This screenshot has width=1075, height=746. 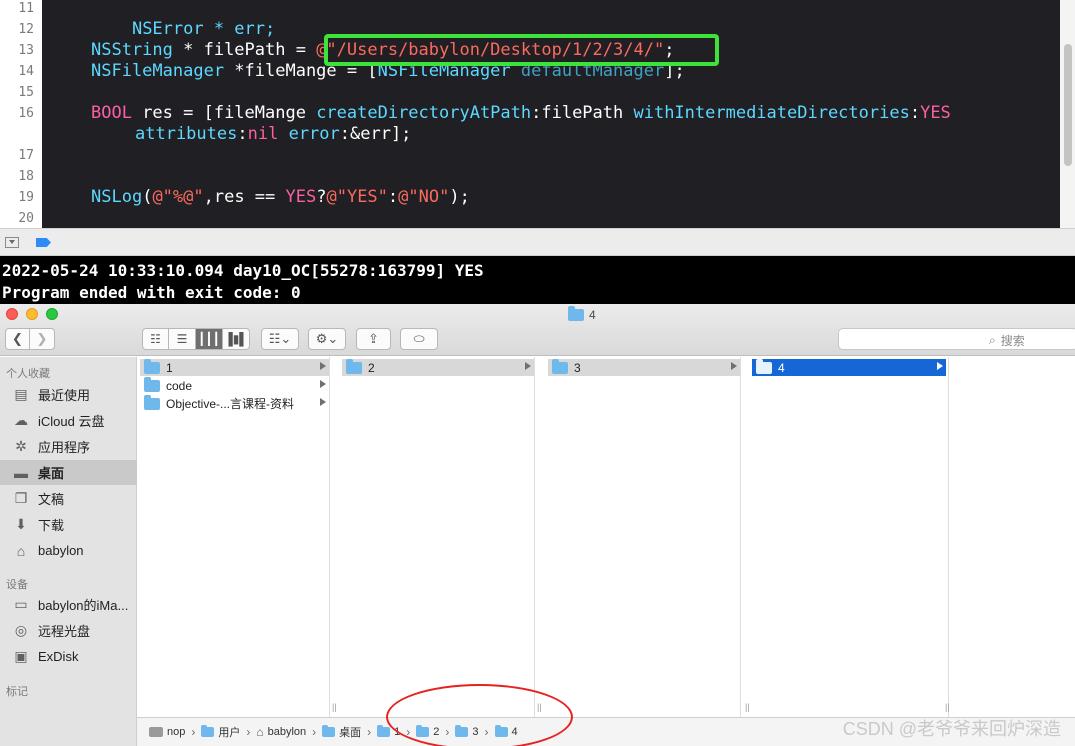 I want to click on sidebar-item-remote-disc: ◎ 远程光盘, so click(x=68, y=630).